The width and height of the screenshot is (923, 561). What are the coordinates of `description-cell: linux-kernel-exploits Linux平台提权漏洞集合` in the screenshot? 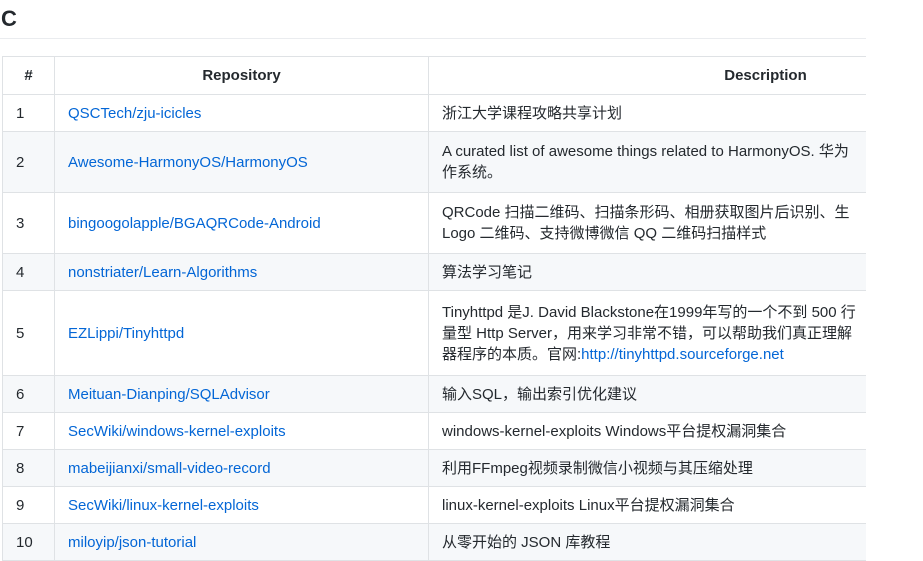 It's located at (647, 505).